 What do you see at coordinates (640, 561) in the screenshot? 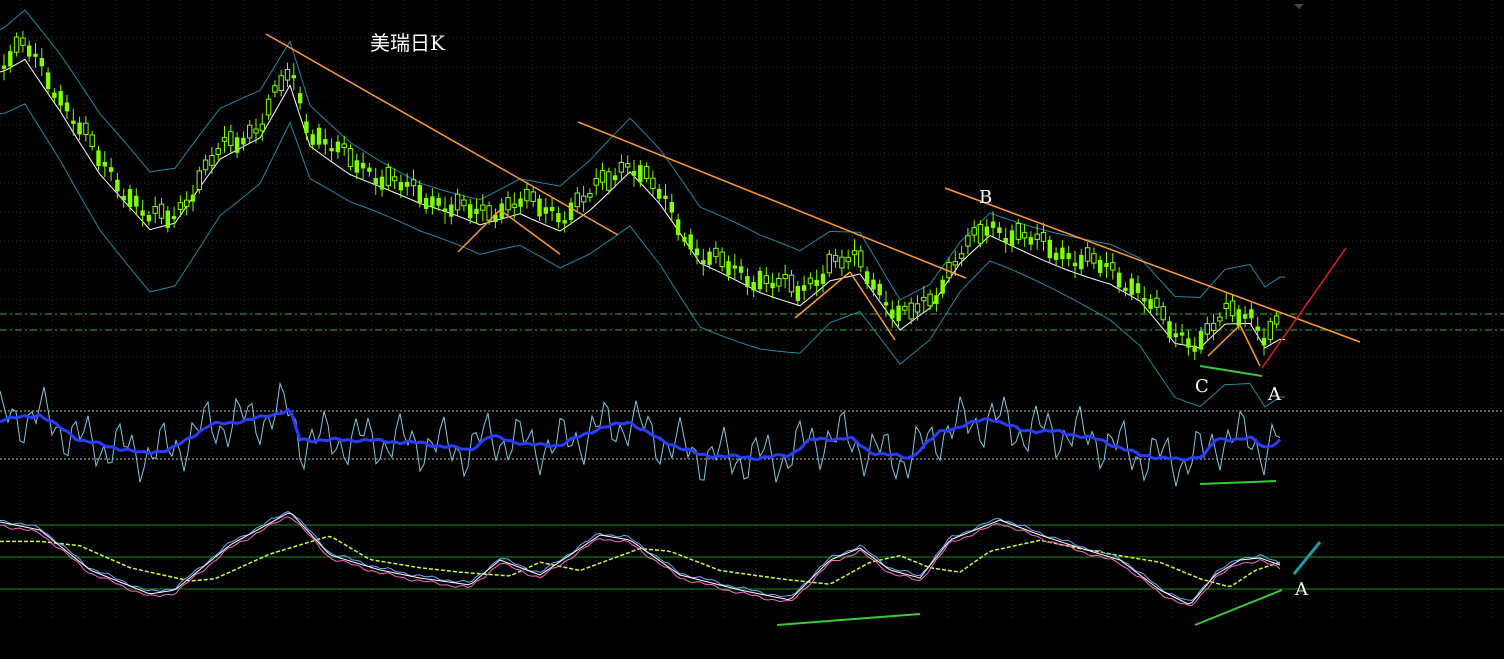
I see `indicator2-line` at bounding box center [640, 561].